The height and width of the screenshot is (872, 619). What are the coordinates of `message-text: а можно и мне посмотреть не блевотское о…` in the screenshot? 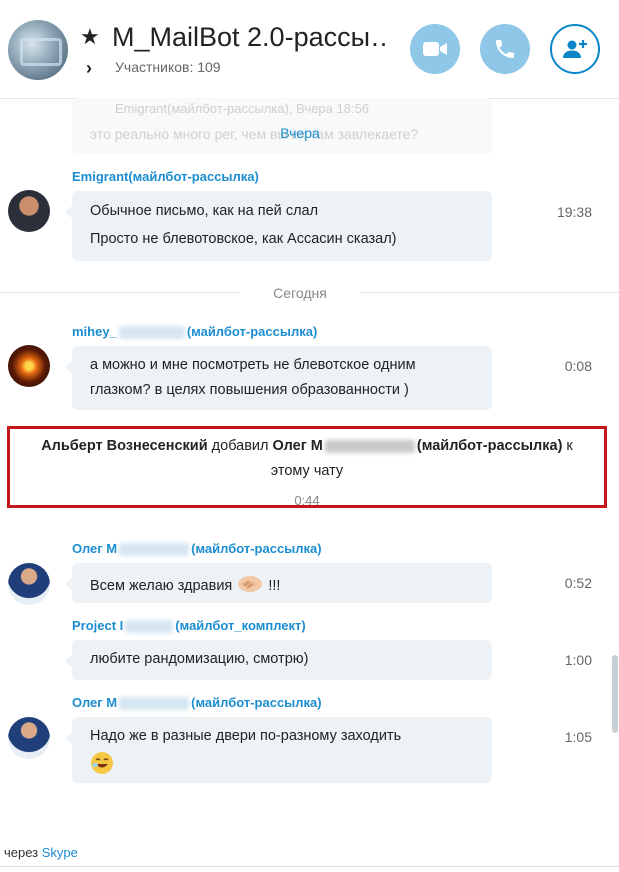 It's located at (253, 365).